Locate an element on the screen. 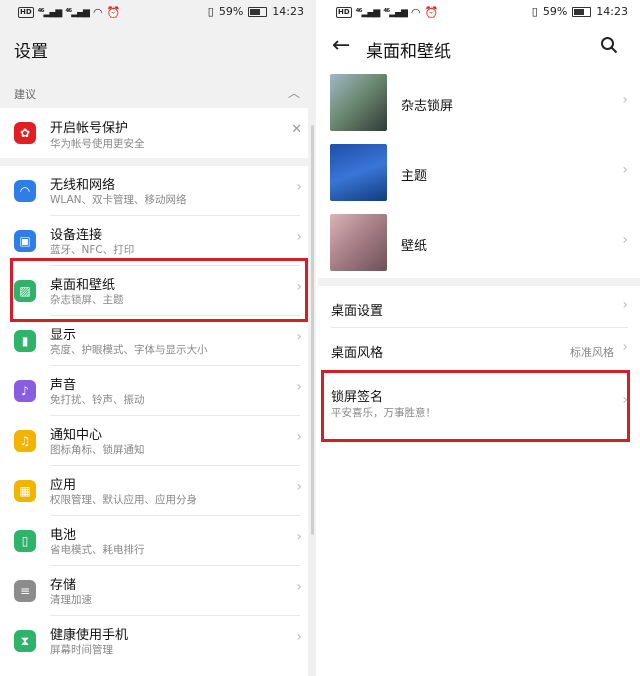  settings-item-display: ▮ 显示 亮度、护眼模式、字体与显示大小 › is located at coordinates (154, 341).